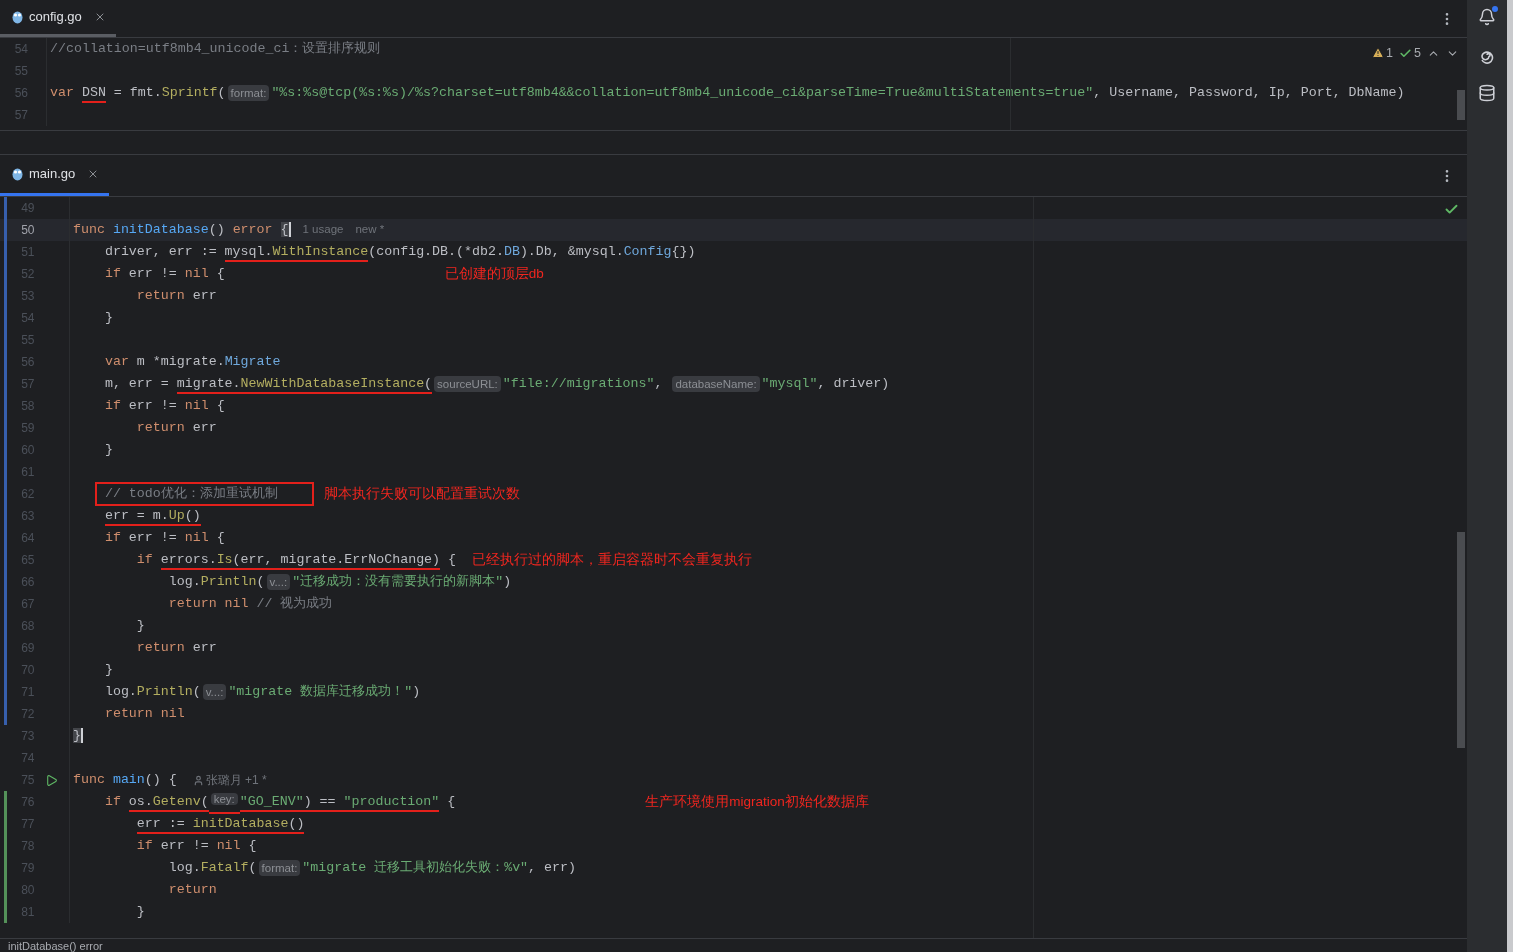 The image size is (1513, 952). Describe the element at coordinates (27, 230) in the screenshot. I see `line-number: 50` at that location.